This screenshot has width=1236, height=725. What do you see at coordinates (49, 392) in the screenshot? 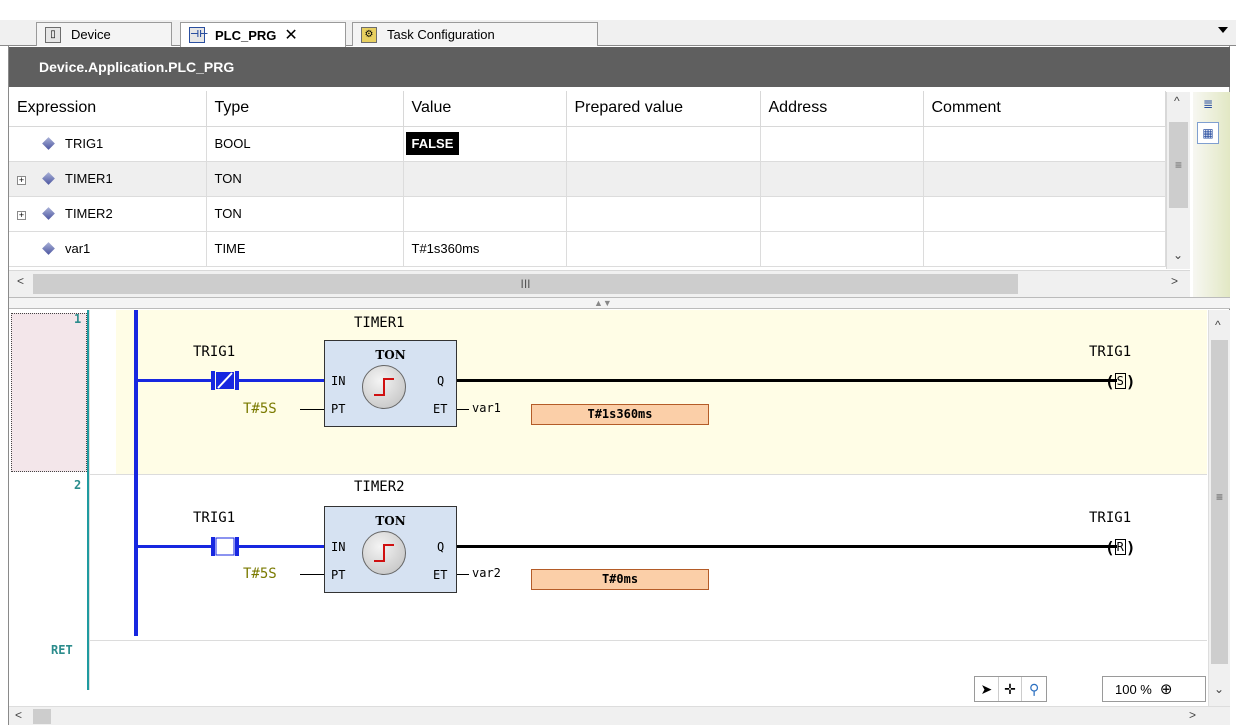
I see `rung-1-selection` at bounding box center [49, 392].